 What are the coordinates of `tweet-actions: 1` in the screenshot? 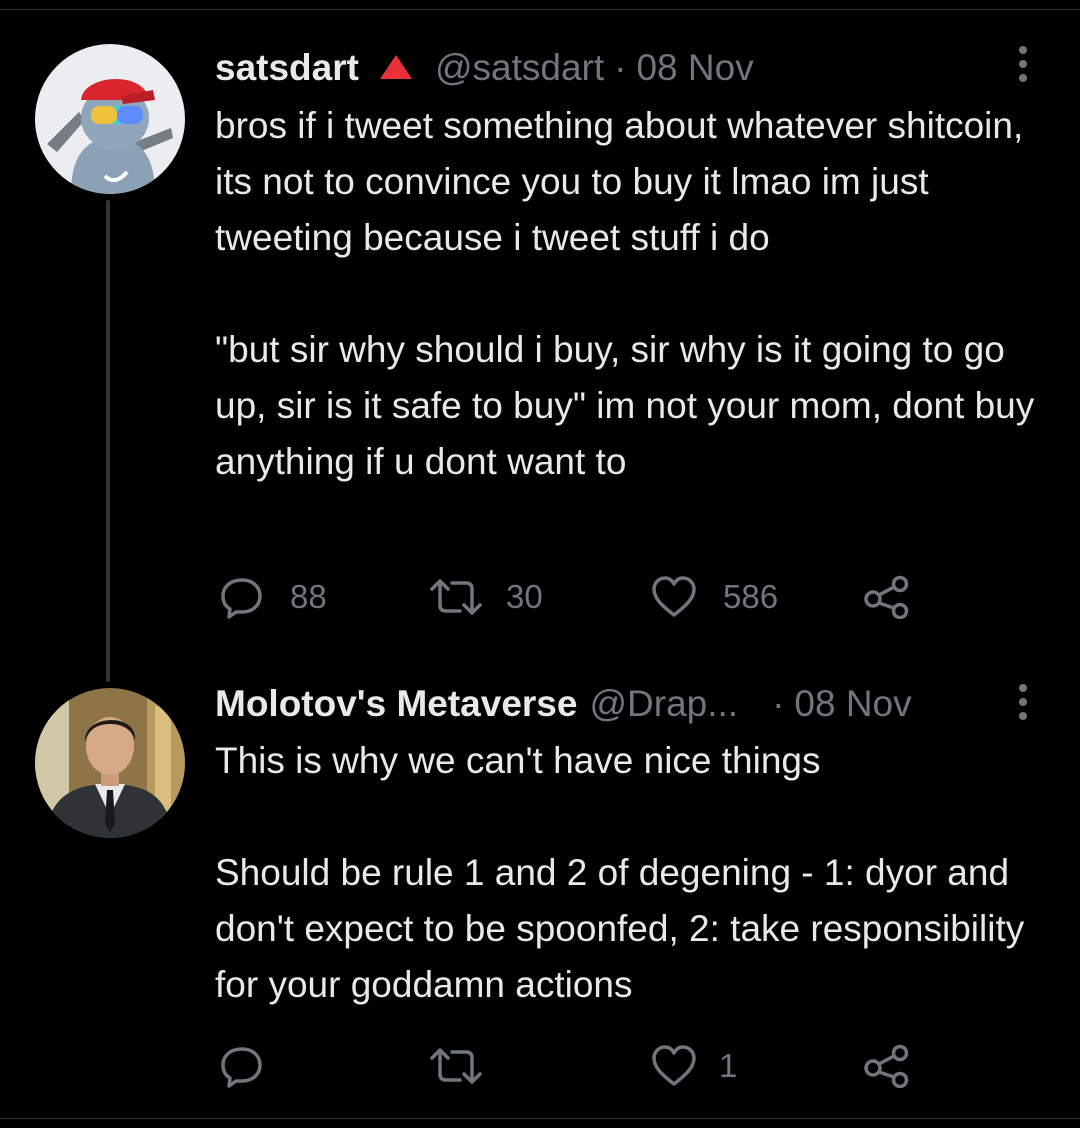 It's located at (575, 1066).